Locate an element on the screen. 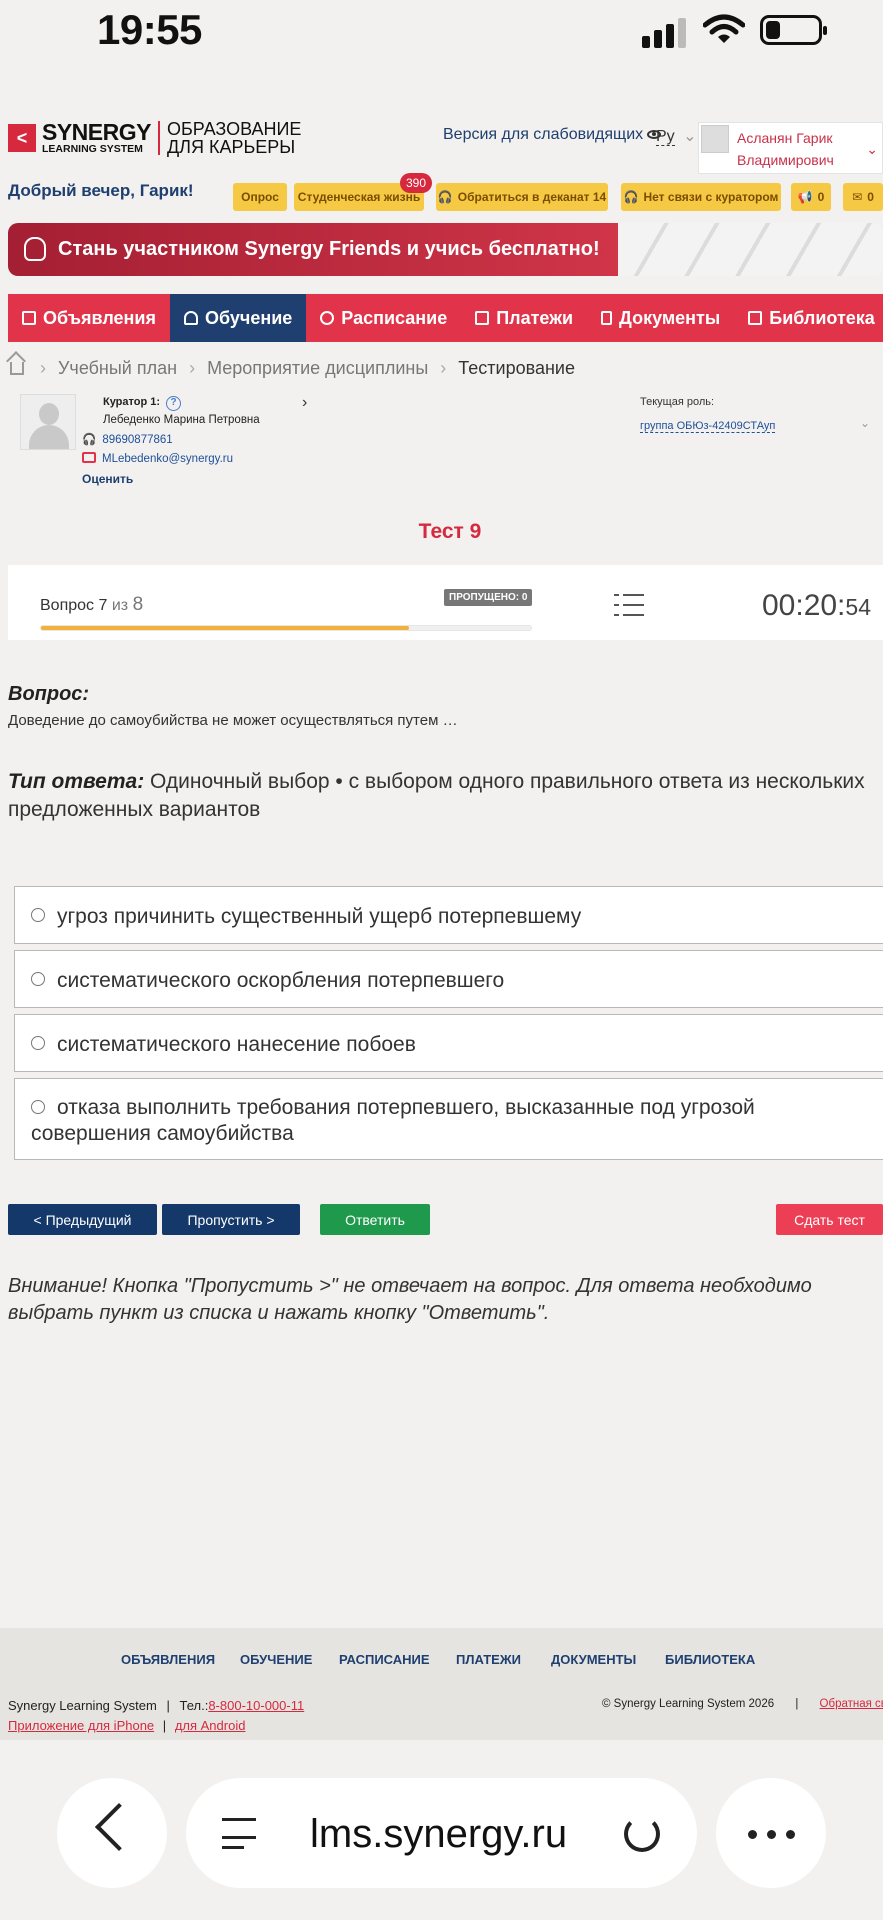 Image resolution: width=883 pixels, height=1920 pixels. no-curator-contact-button: 🎧 Нет связи с куратором is located at coordinates (701, 197).